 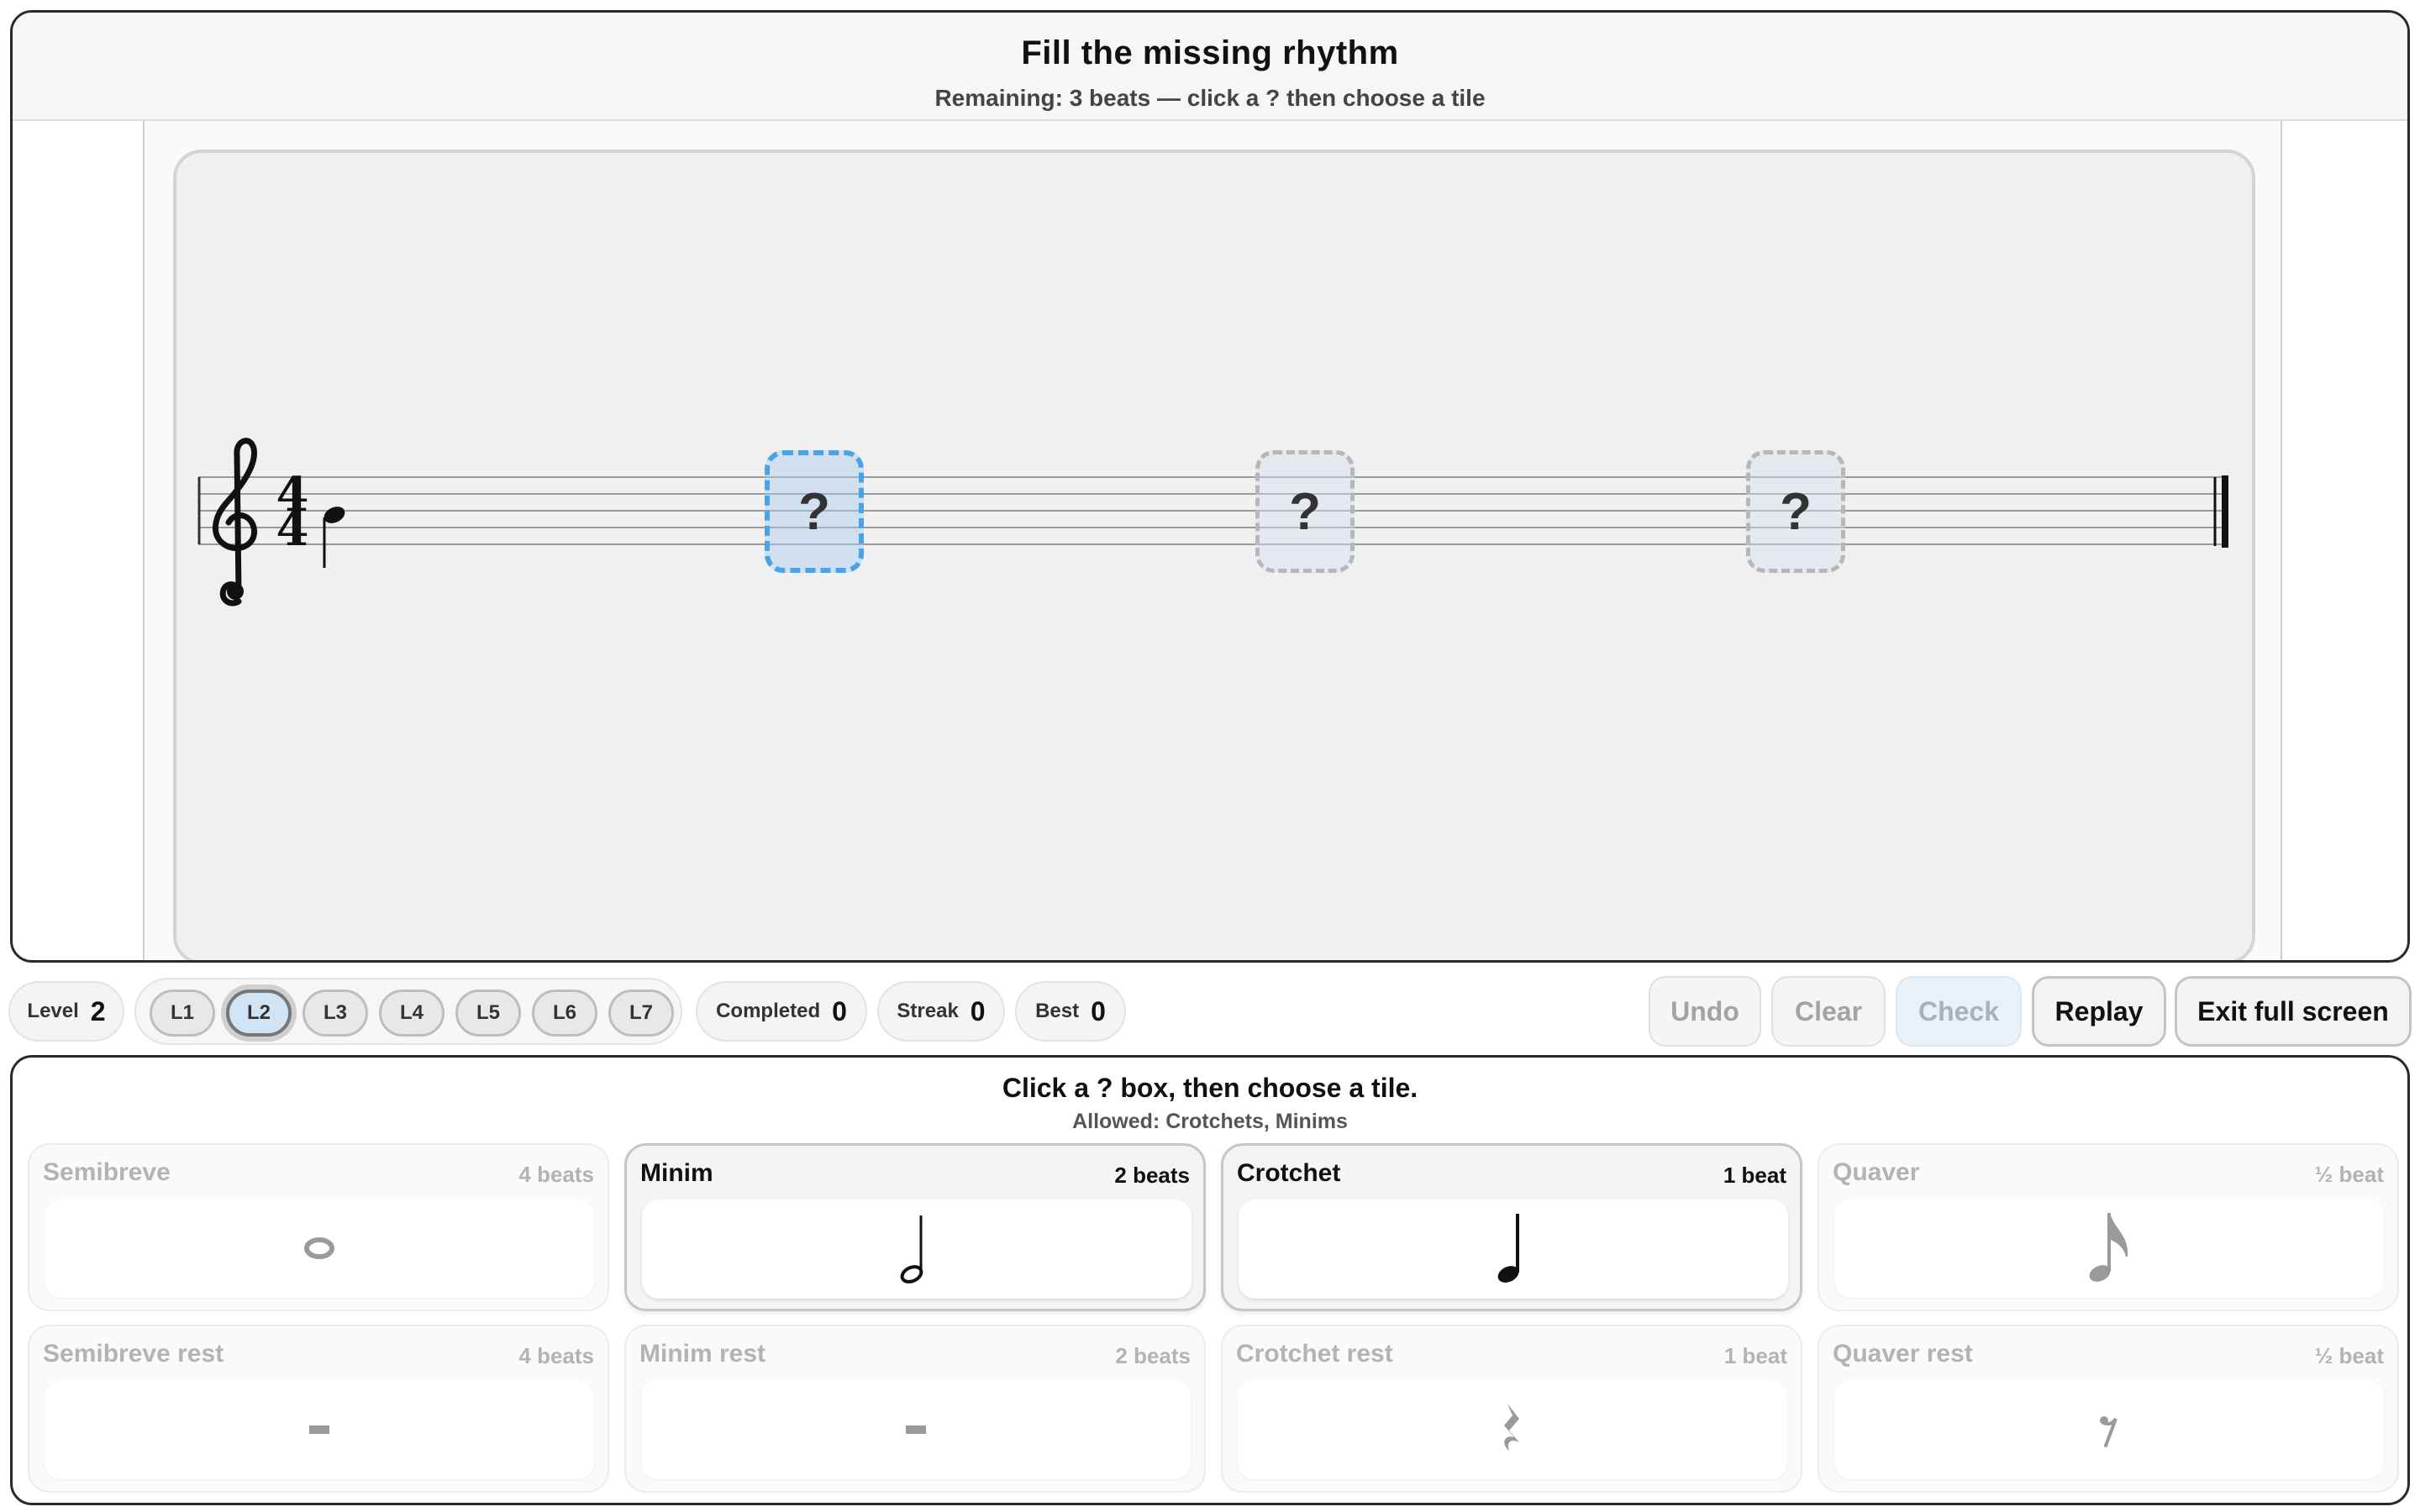 What do you see at coordinates (1210, 52) in the screenshot?
I see `page-title: Fill the missing rhythm` at bounding box center [1210, 52].